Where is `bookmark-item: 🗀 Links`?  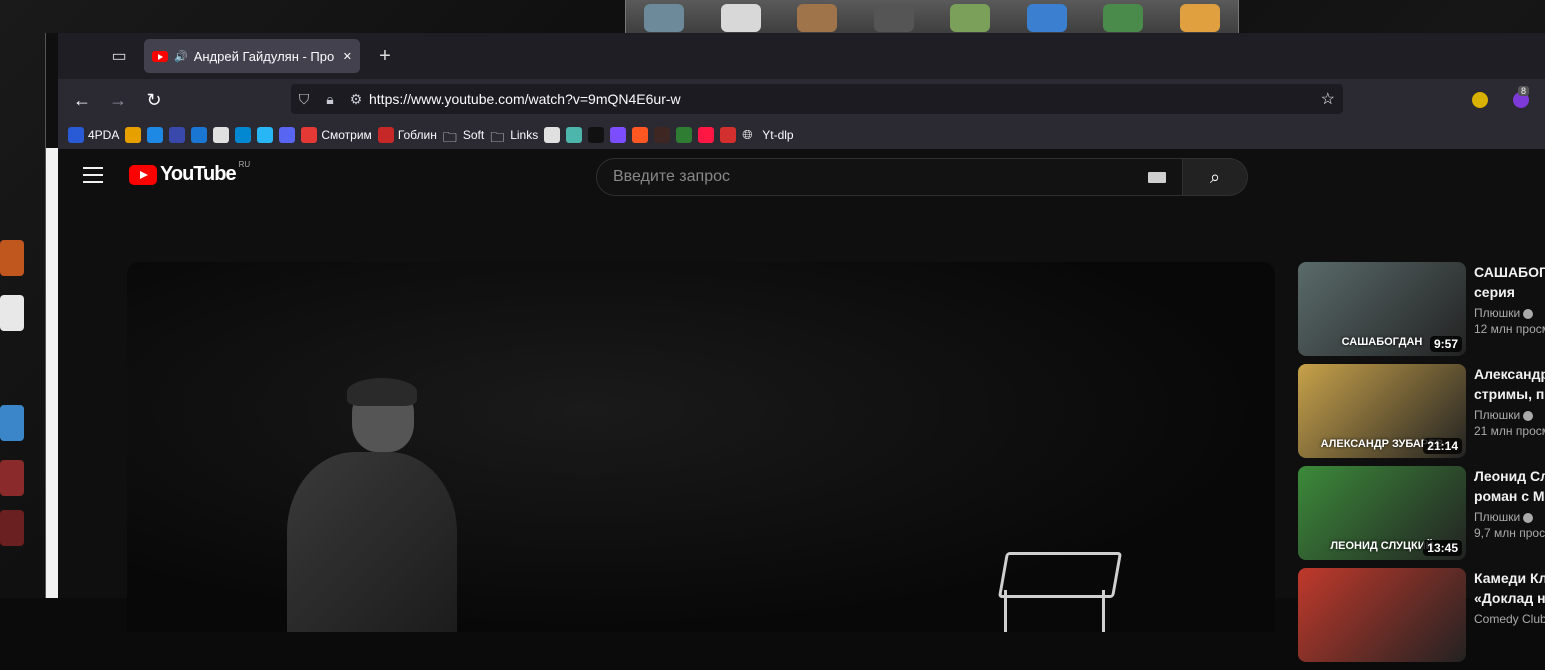
bookmark-item: 🗀 Links is located at coordinates (514, 135).